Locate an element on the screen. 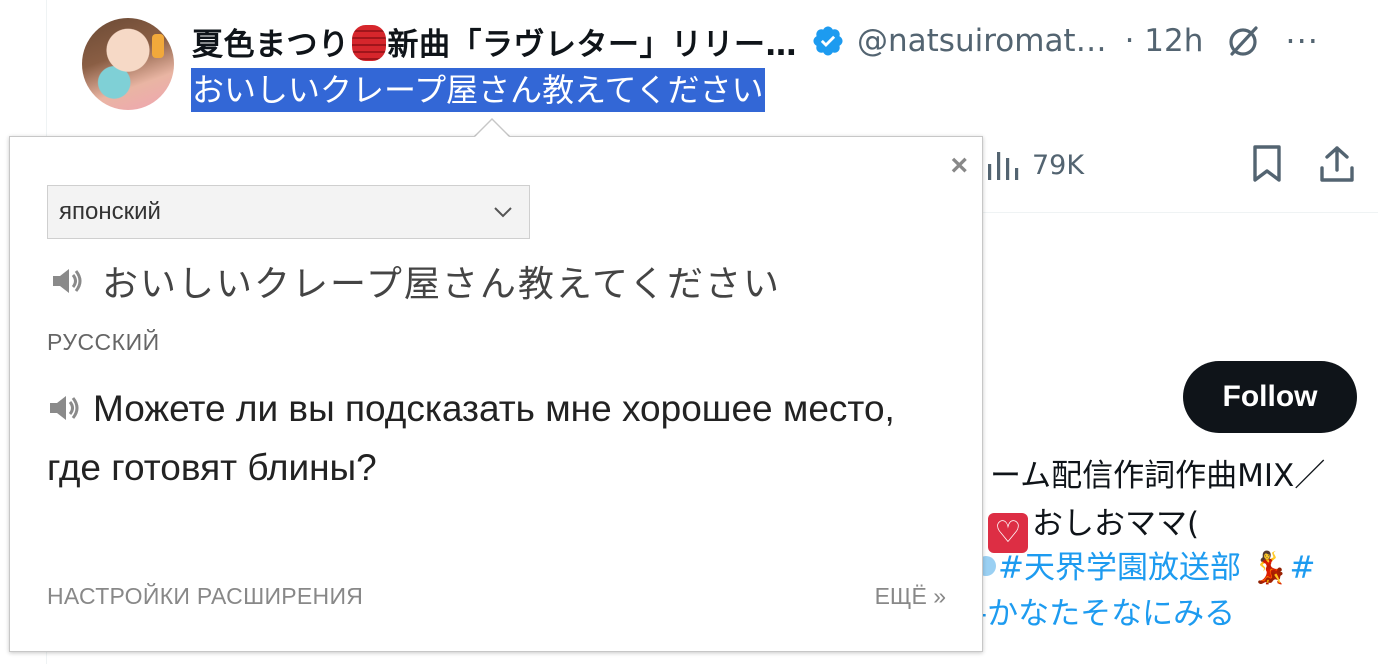 This screenshot has width=1378, height=664. target-language-label: РУССКИЙ is located at coordinates (103, 342).